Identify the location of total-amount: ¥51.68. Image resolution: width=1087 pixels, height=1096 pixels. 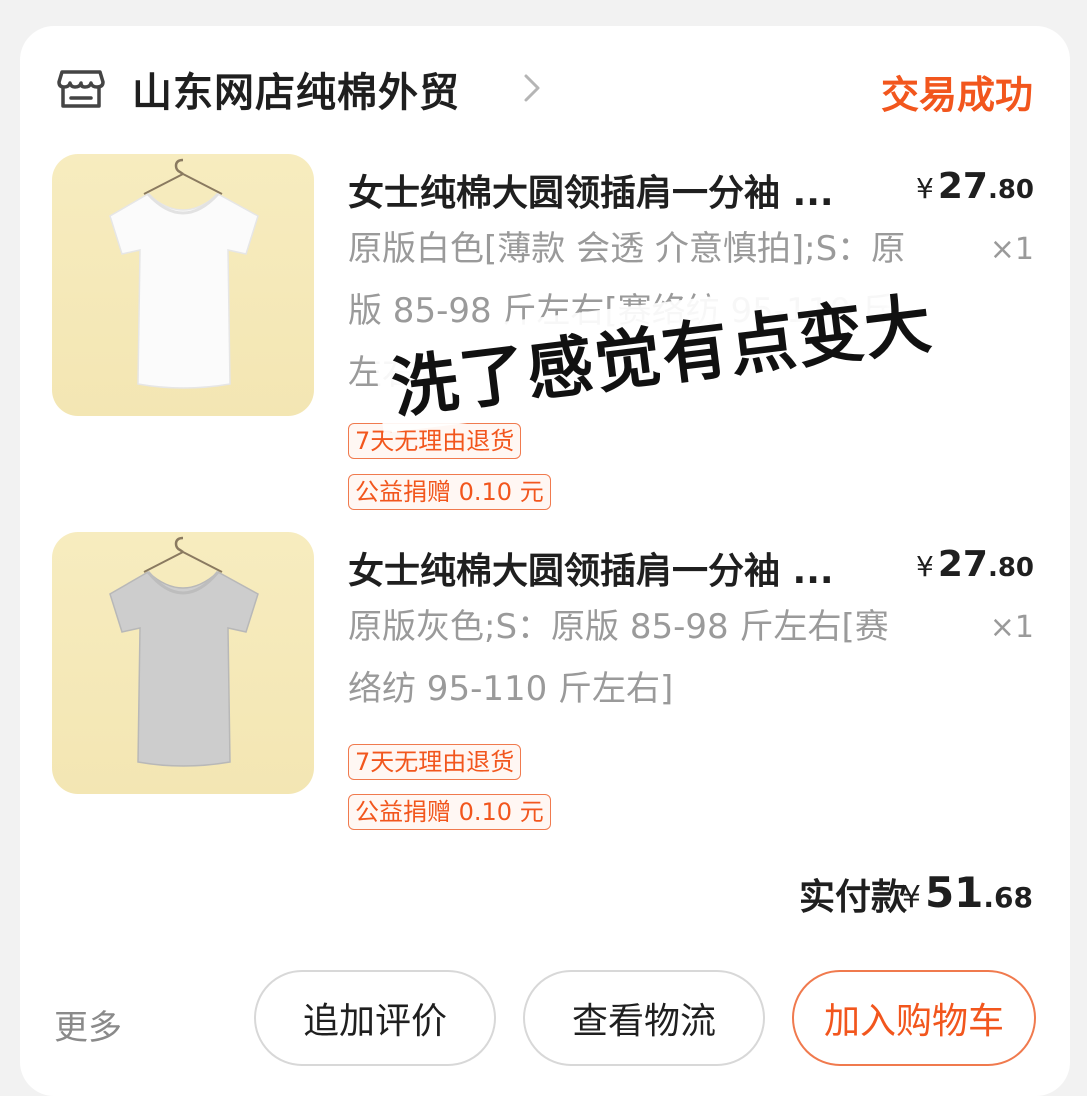
(967, 892).